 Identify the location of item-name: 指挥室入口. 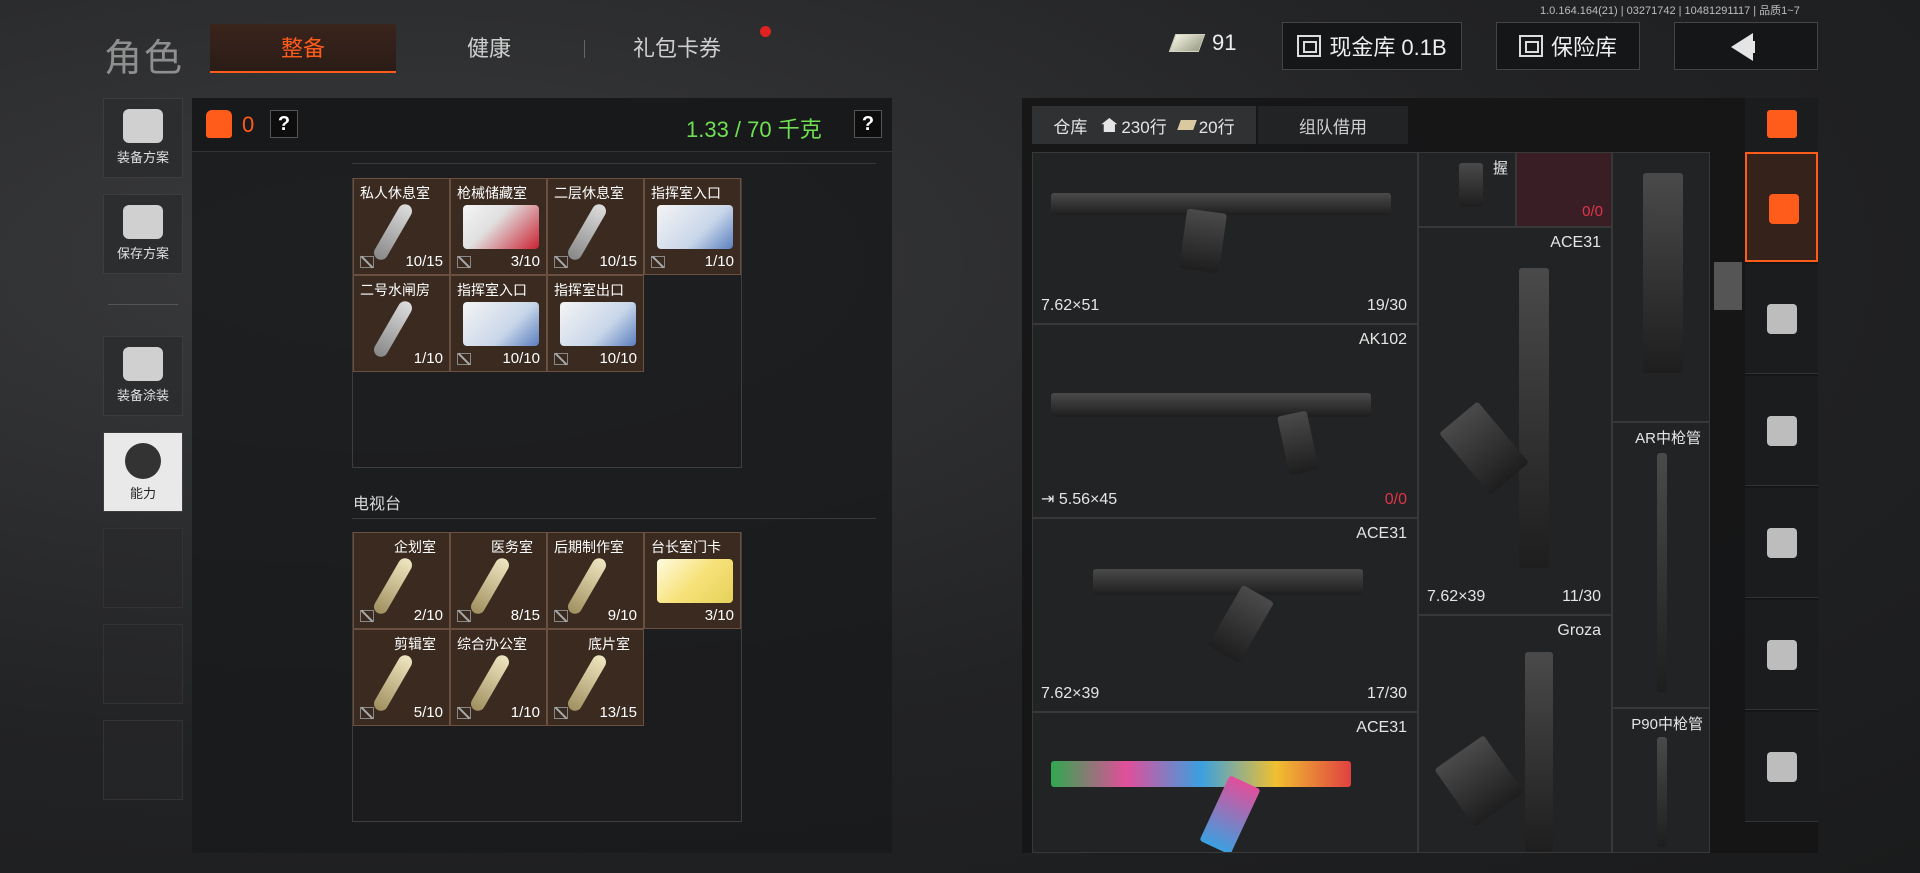
(492, 290).